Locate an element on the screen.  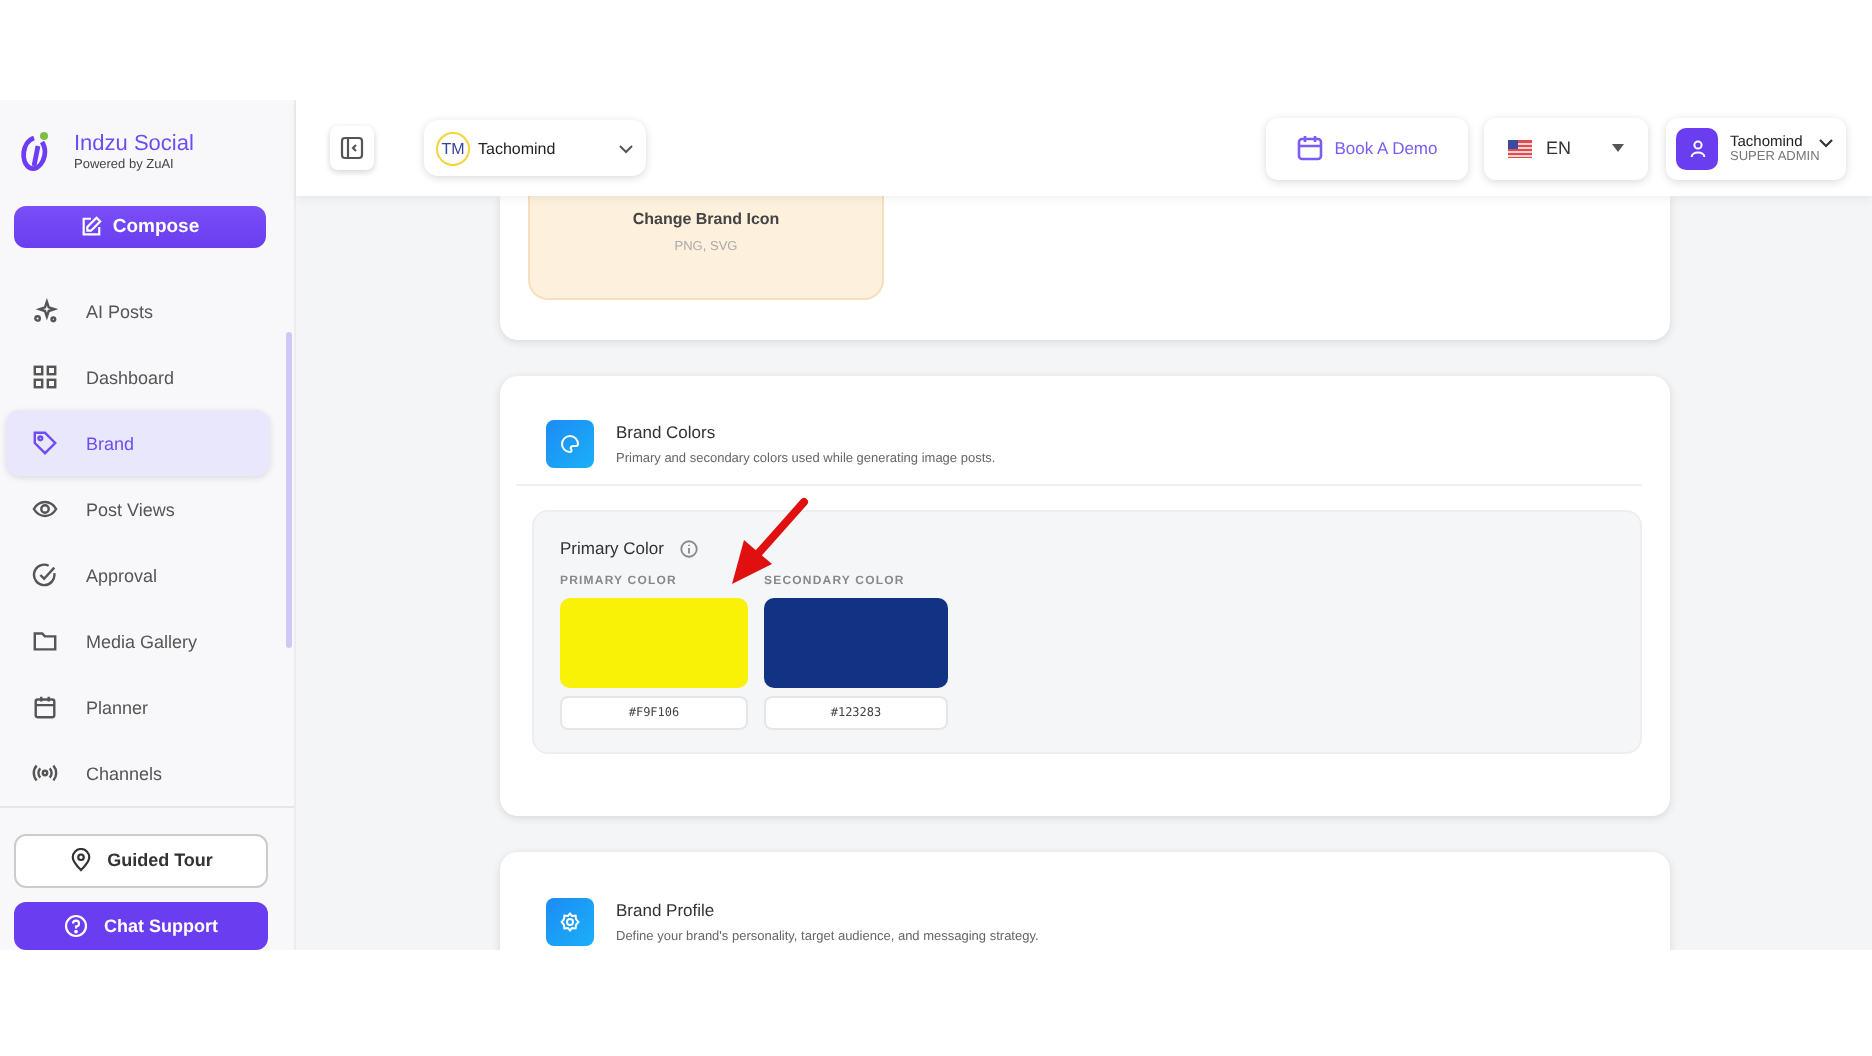
check-icon is located at coordinates (45, 575).